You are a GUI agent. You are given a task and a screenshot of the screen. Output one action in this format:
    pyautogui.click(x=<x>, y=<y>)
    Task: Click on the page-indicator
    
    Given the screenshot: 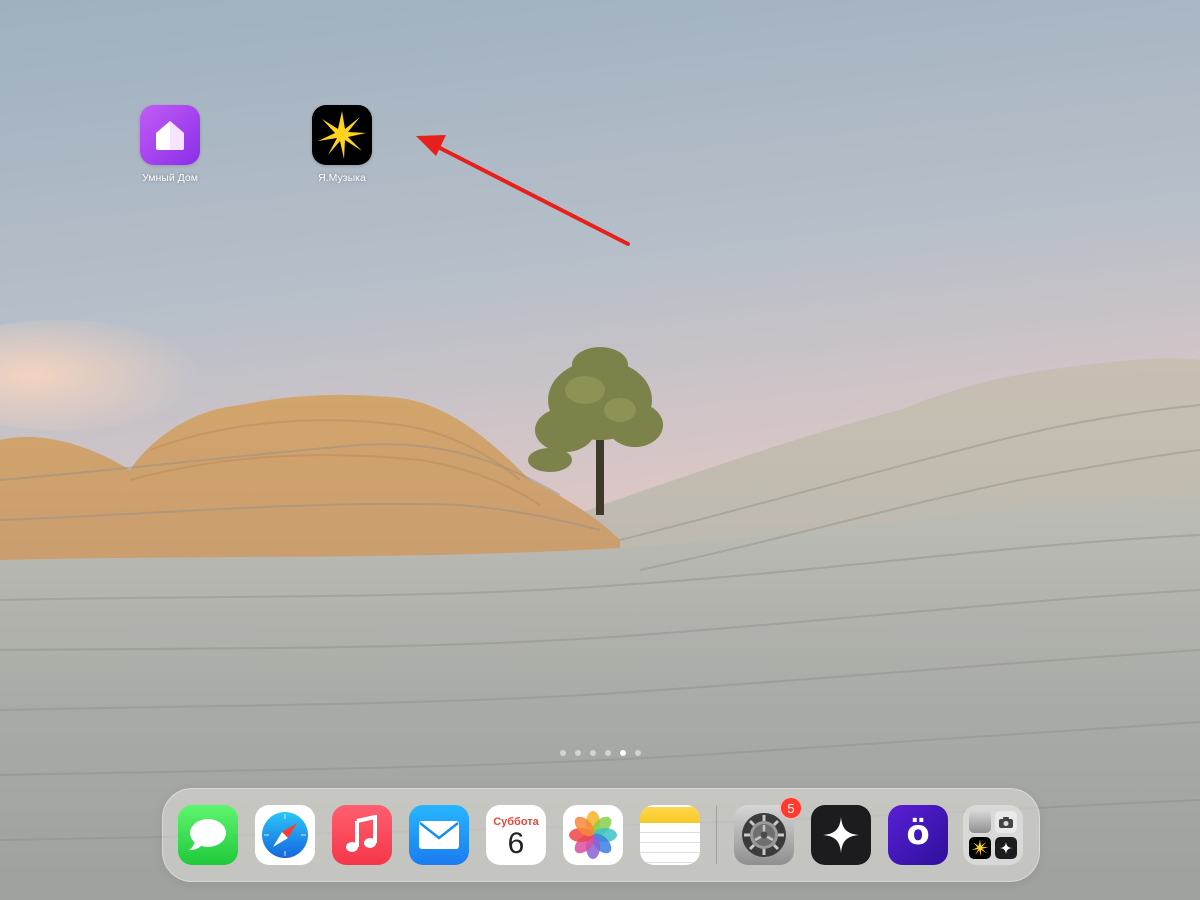 What is the action you would take?
    pyautogui.click(x=600, y=753)
    